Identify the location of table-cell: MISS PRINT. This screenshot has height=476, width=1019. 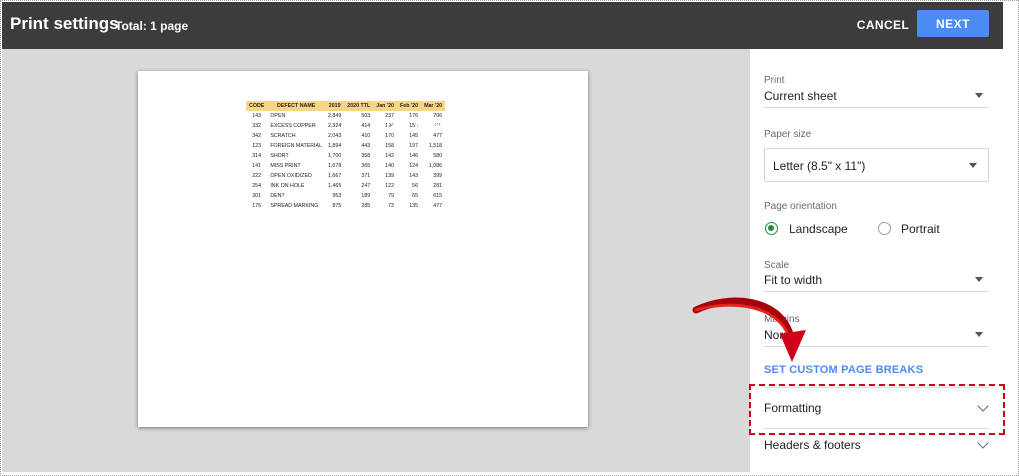
(285, 166).